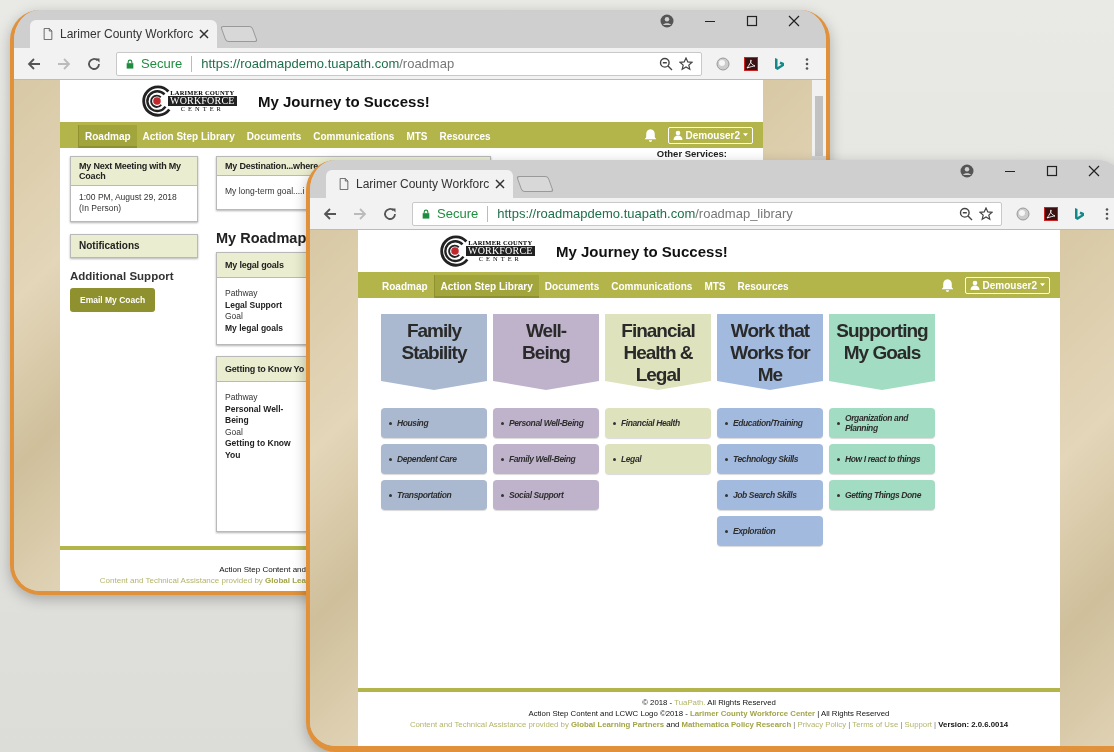  Describe the element at coordinates (258, 449) in the screenshot. I see `field-value: Getting to Know You` at that location.